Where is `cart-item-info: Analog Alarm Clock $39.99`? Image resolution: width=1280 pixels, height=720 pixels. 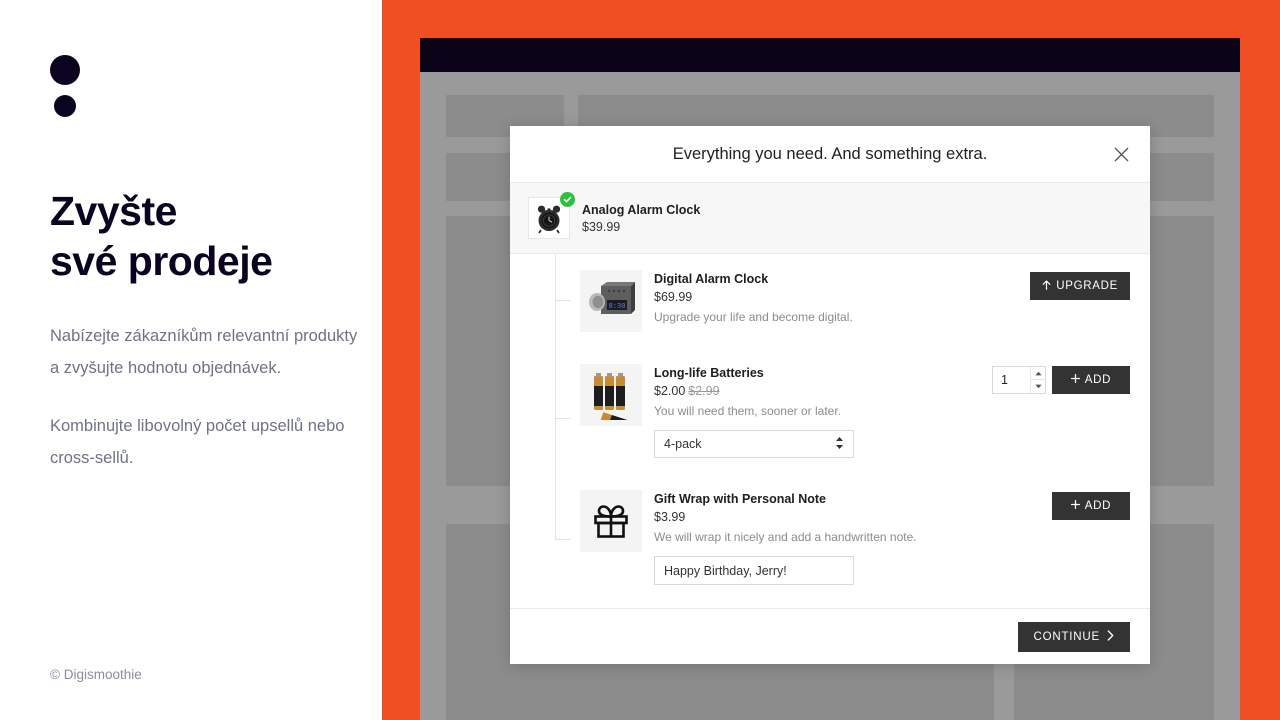 cart-item-info: Analog Alarm Clock $39.99 is located at coordinates (641, 218).